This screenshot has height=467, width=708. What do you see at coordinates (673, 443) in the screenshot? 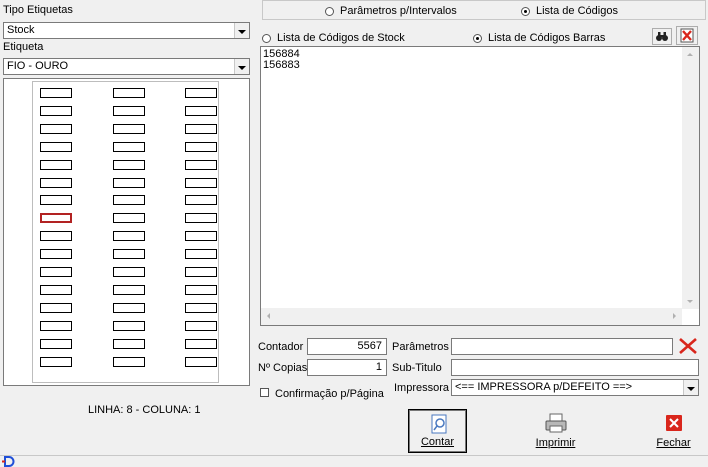
I see `fechar-label: Fechar` at bounding box center [673, 443].